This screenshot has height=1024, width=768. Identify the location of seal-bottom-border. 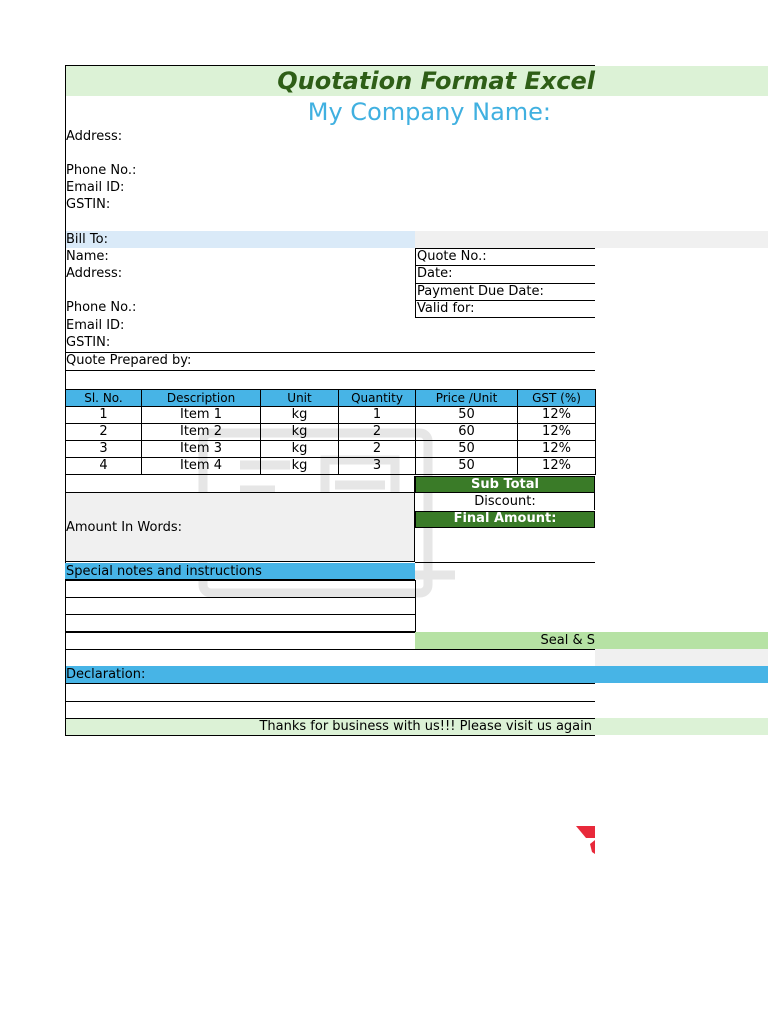
(330, 649).